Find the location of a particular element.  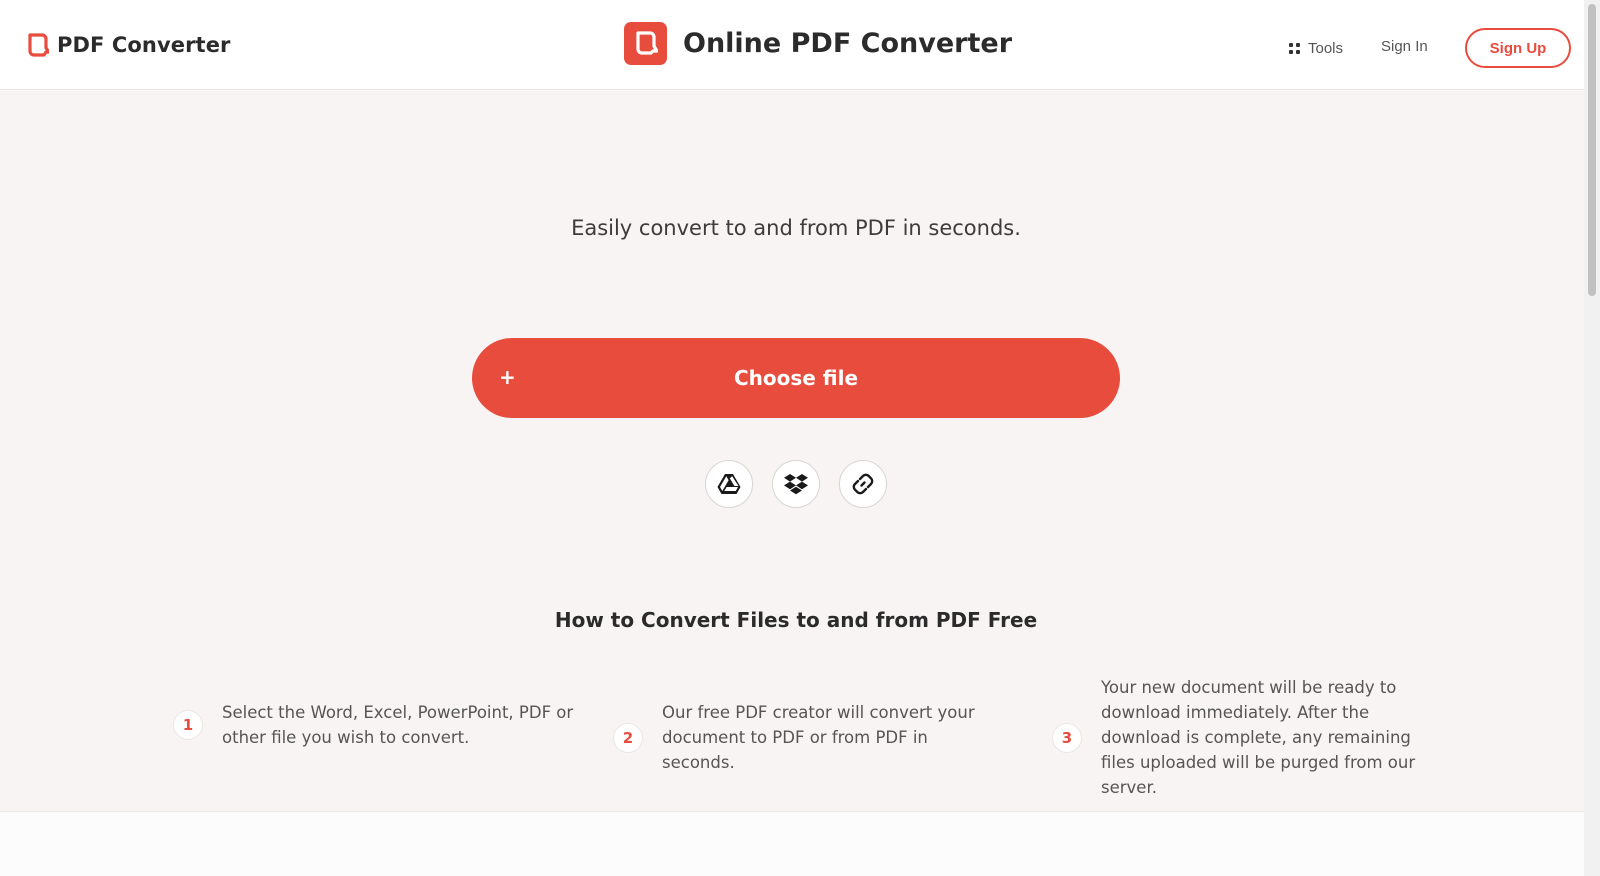

url-link-button is located at coordinates (863, 484).